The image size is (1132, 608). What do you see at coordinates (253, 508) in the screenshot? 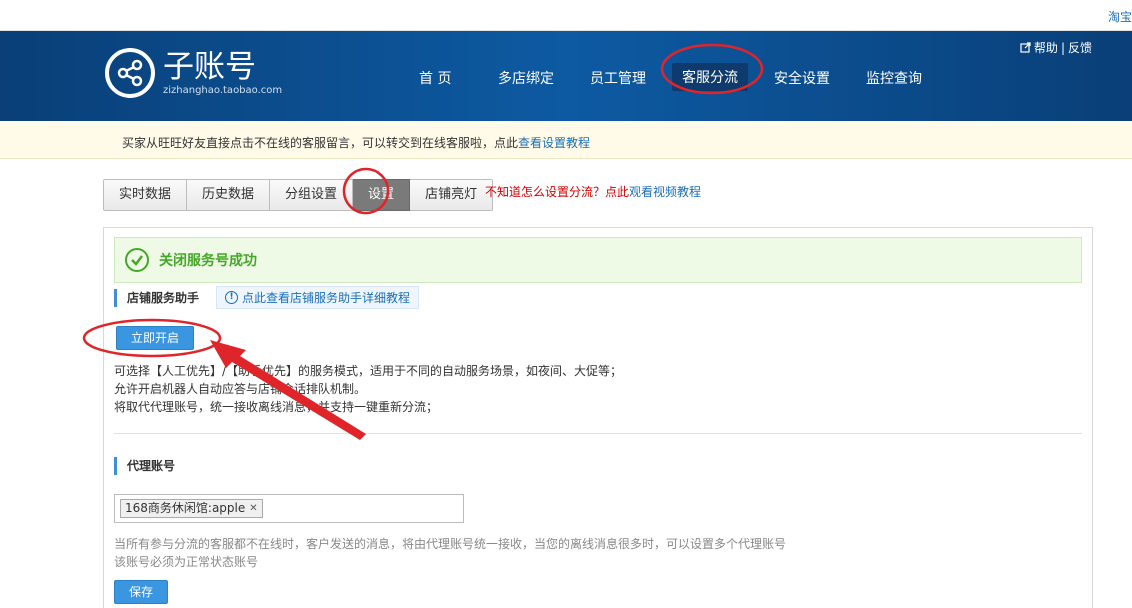
I see `remove-tag-icon: ✕` at bounding box center [253, 508].